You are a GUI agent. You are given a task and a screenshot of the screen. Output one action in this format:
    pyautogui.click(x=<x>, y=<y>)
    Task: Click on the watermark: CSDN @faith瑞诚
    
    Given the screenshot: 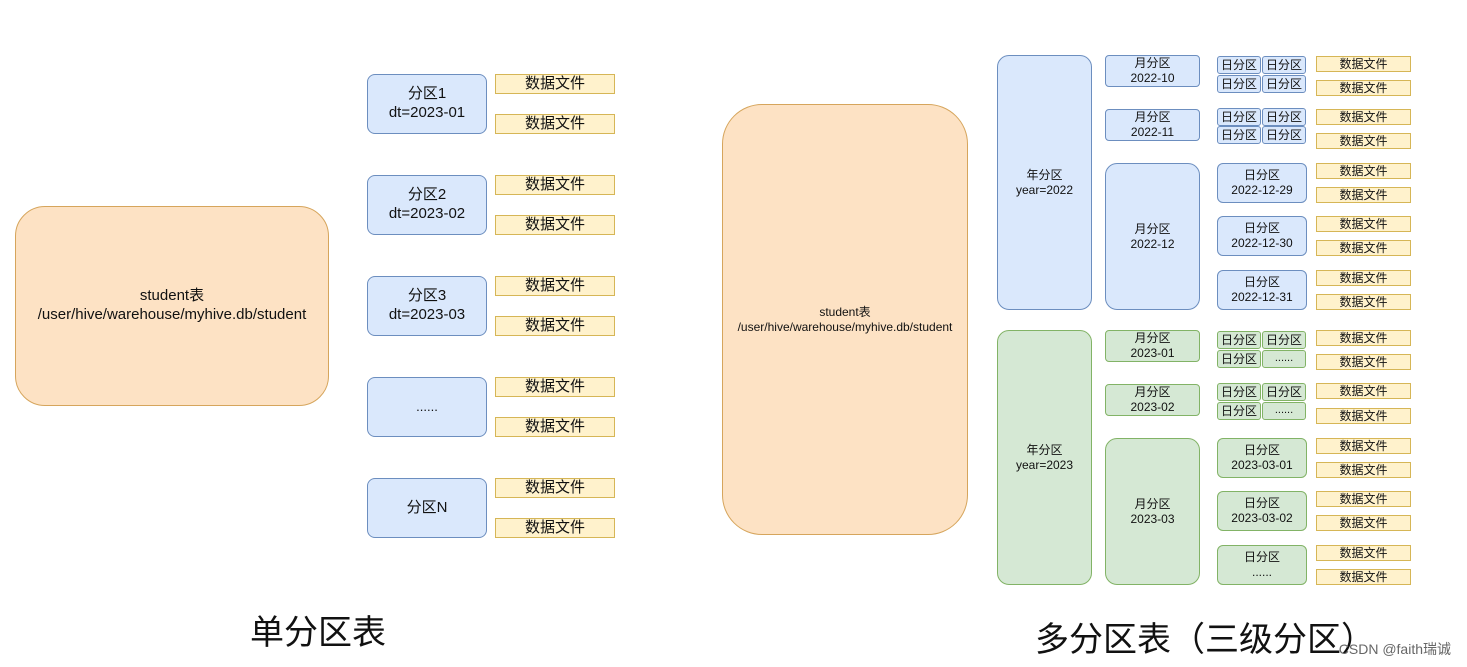 What is the action you would take?
    pyautogui.click(x=1394, y=649)
    